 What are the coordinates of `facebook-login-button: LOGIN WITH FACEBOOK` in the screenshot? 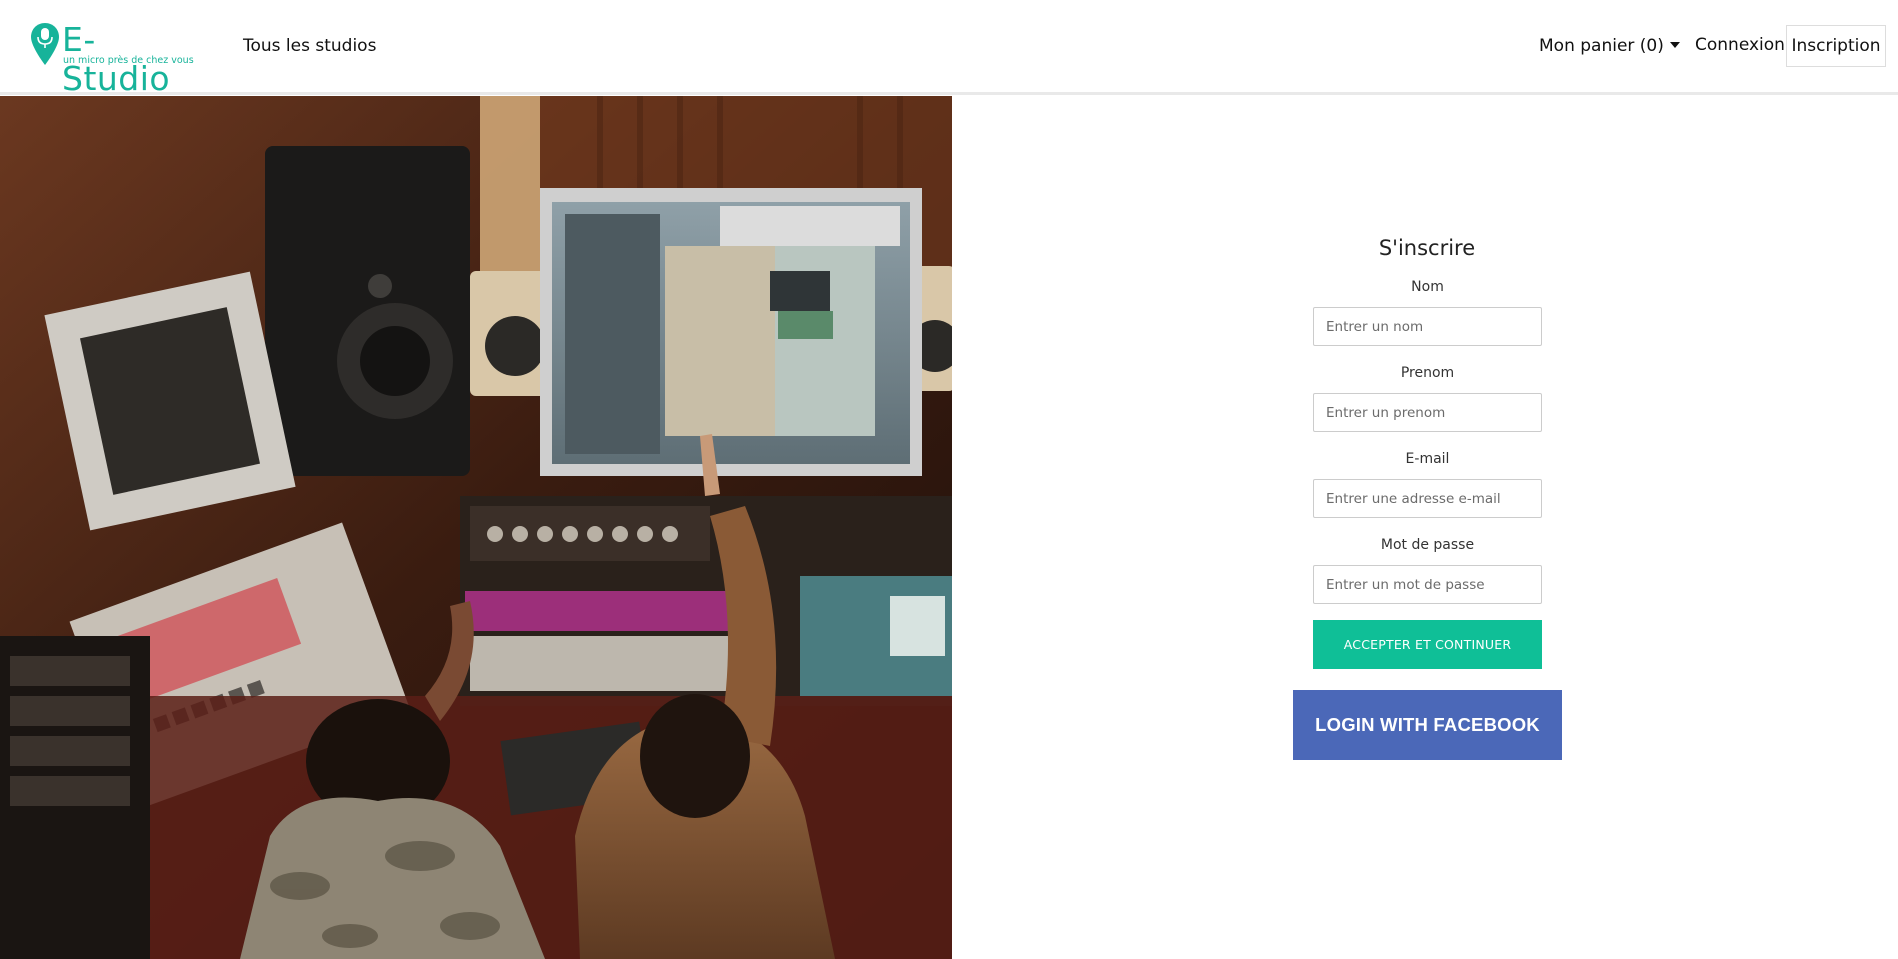 It's located at (1427, 725).